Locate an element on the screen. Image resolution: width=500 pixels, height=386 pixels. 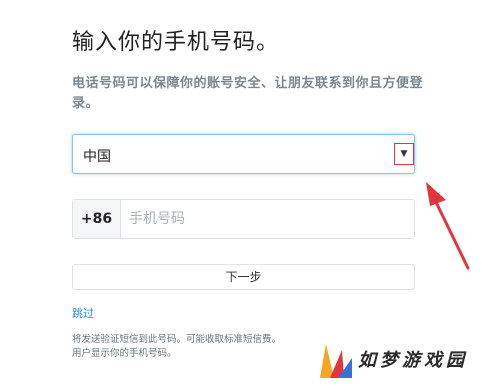
country-select: 中国 ▼ is located at coordinates (243, 154).